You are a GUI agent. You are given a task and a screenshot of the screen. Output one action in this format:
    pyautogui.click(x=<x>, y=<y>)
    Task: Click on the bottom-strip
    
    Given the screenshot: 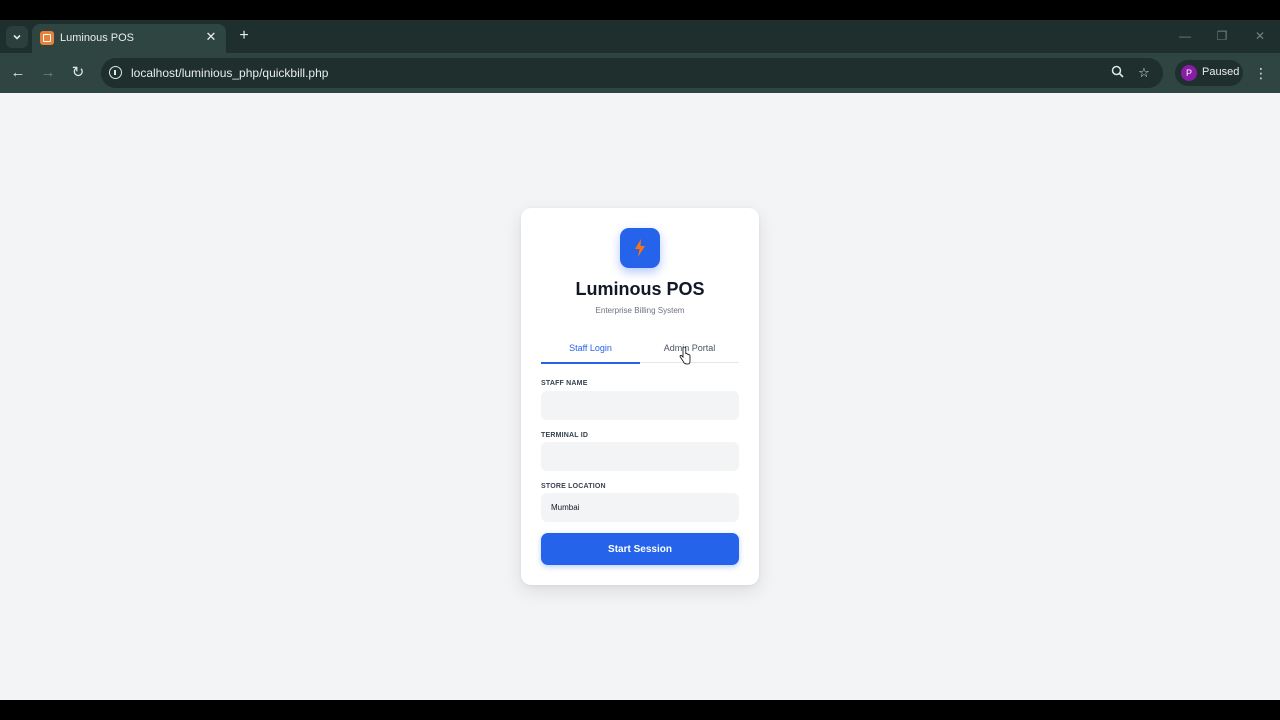 What is the action you would take?
    pyautogui.click(x=640, y=710)
    